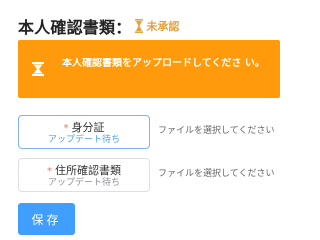  What do you see at coordinates (75, 27) in the screenshot?
I see `page-title: 本人確認書類：` at bounding box center [75, 27].